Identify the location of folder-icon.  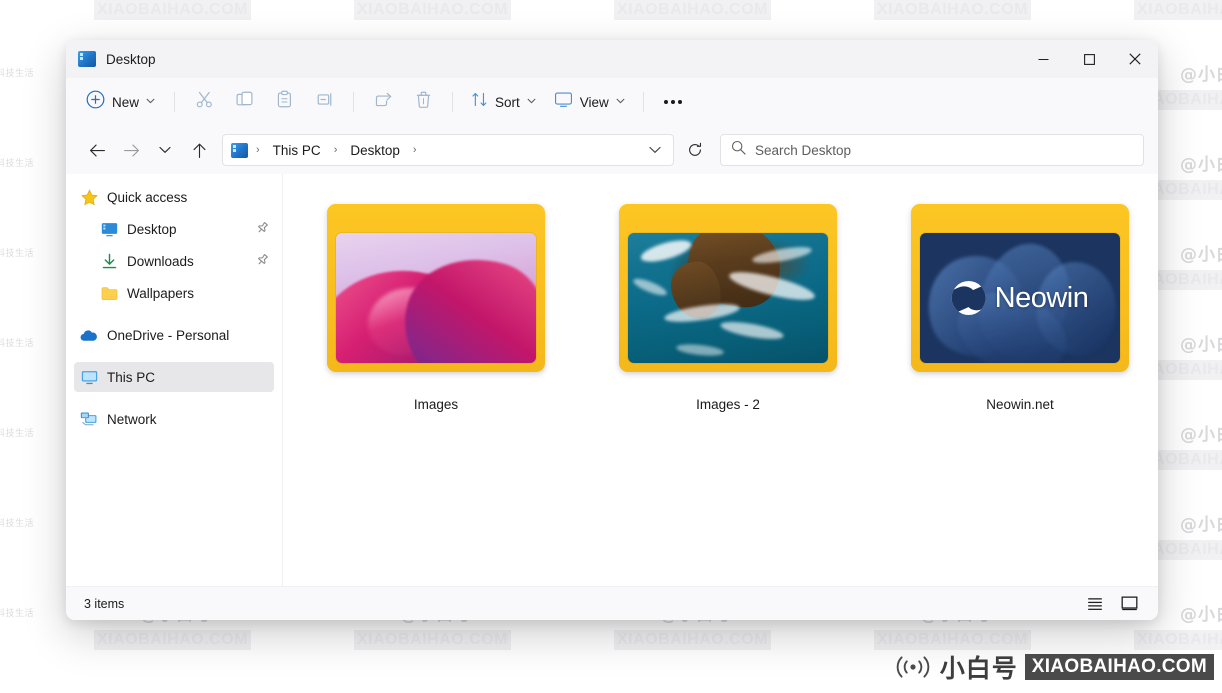
(109, 293).